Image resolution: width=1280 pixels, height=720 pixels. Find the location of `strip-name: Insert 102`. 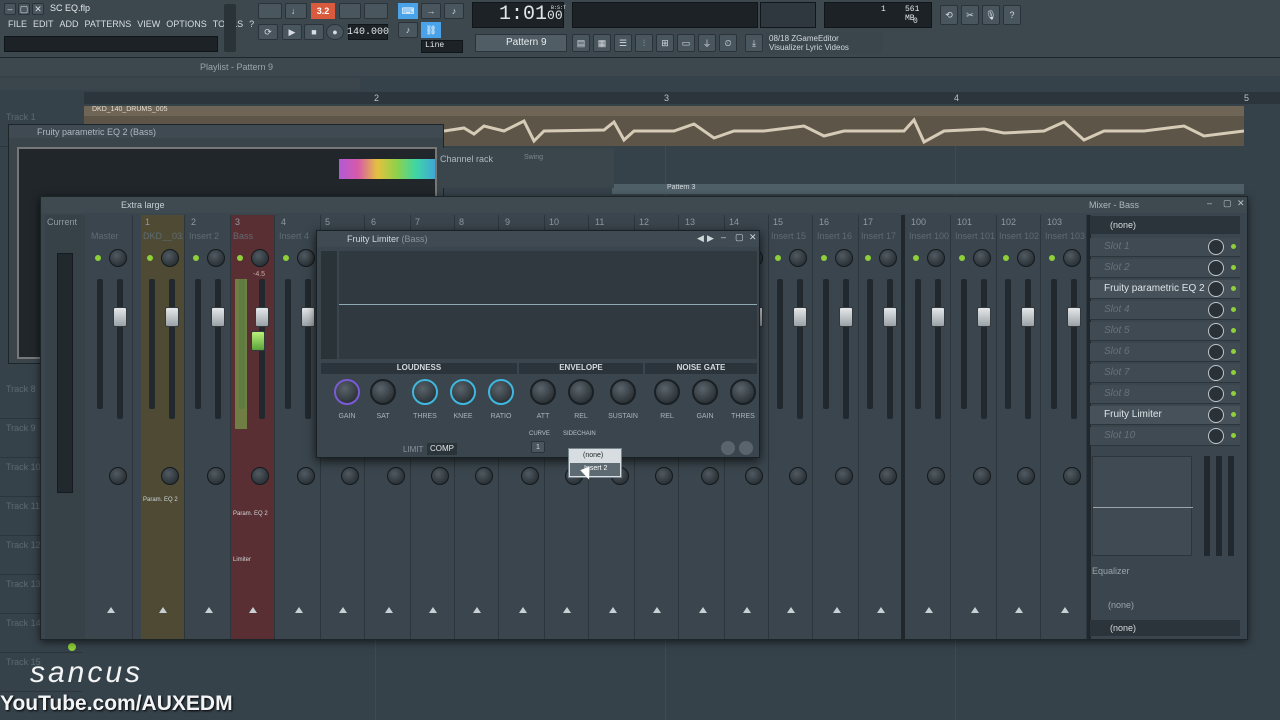

strip-name: Insert 102 is located at coordinates (1019, 236).